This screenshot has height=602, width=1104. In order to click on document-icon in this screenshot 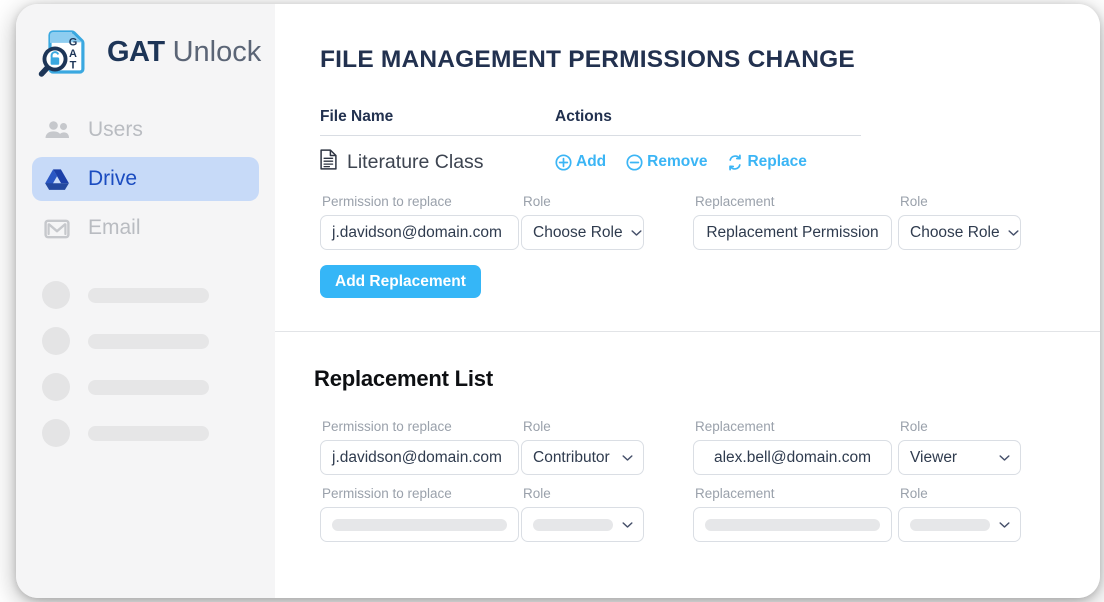, I will do `click(328, 162)`.